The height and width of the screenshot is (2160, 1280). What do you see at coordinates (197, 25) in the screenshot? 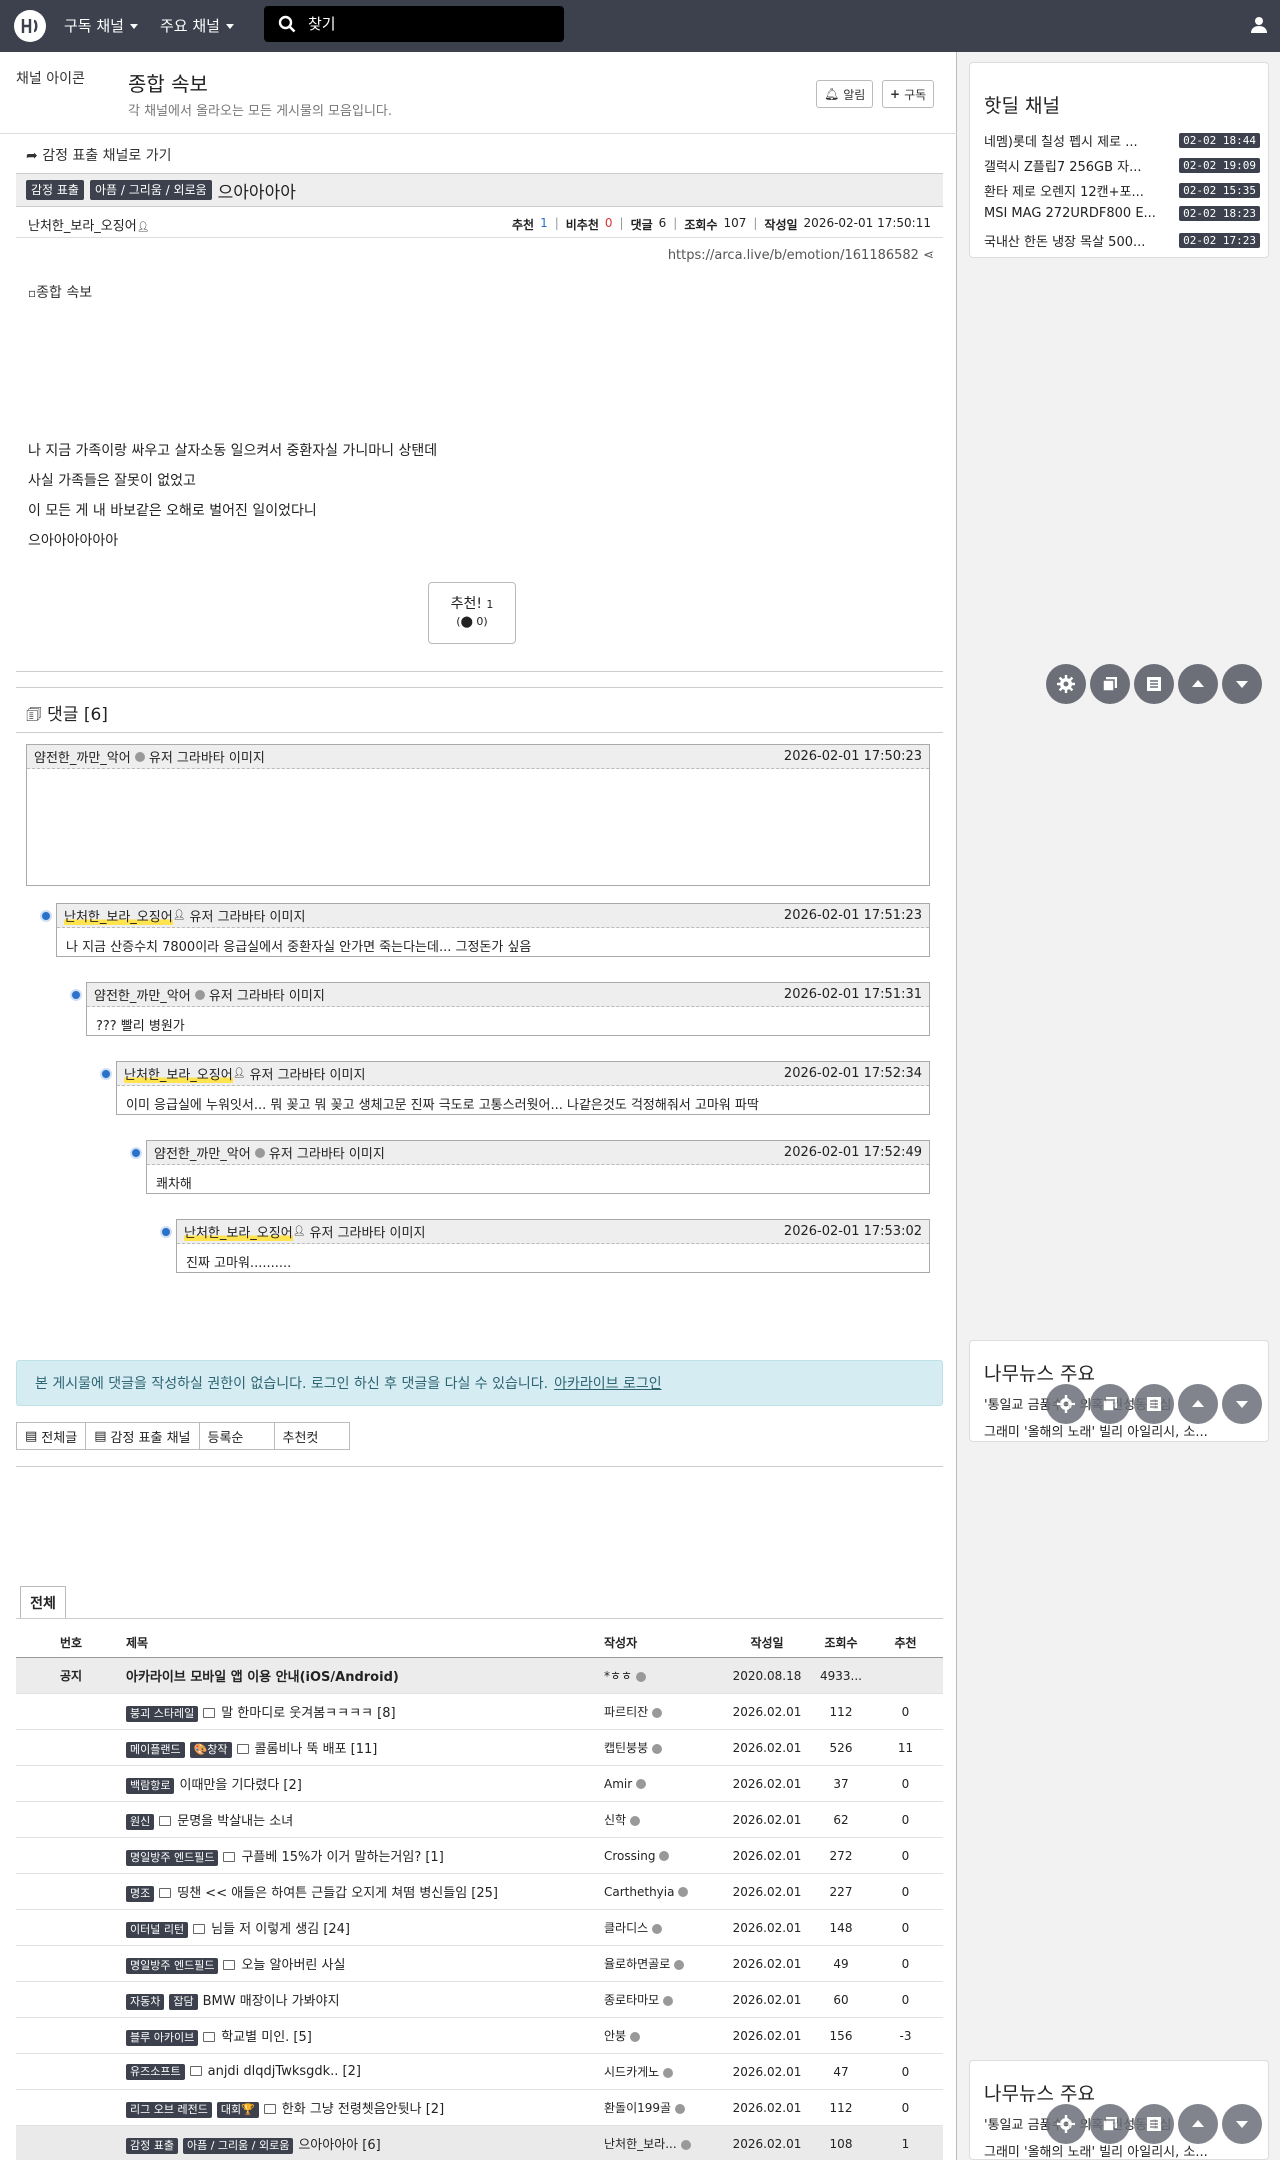
I see `major-channels-dropdown: 주요 채널` at bounding box center [197, 25].